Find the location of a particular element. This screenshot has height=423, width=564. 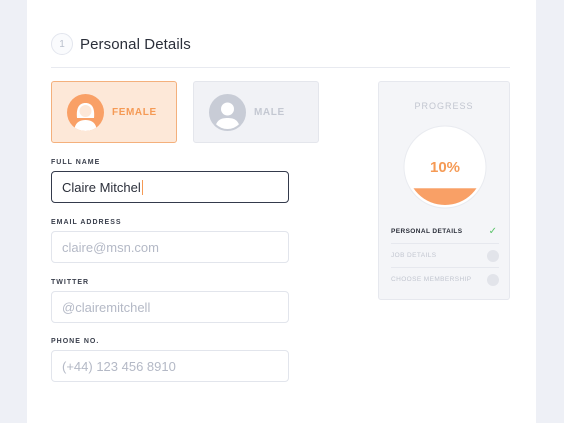

step-label: JOB DETAILS is located at coordinates (414, 255).